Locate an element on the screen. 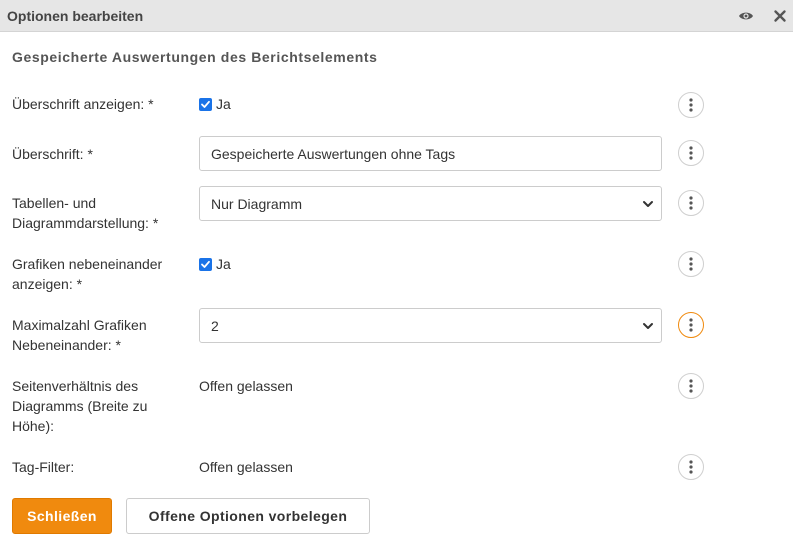 Image resolution: width=793 pixels, height=538 pixels. aspect-ratio-options-button is located at coordinates (691, 386).